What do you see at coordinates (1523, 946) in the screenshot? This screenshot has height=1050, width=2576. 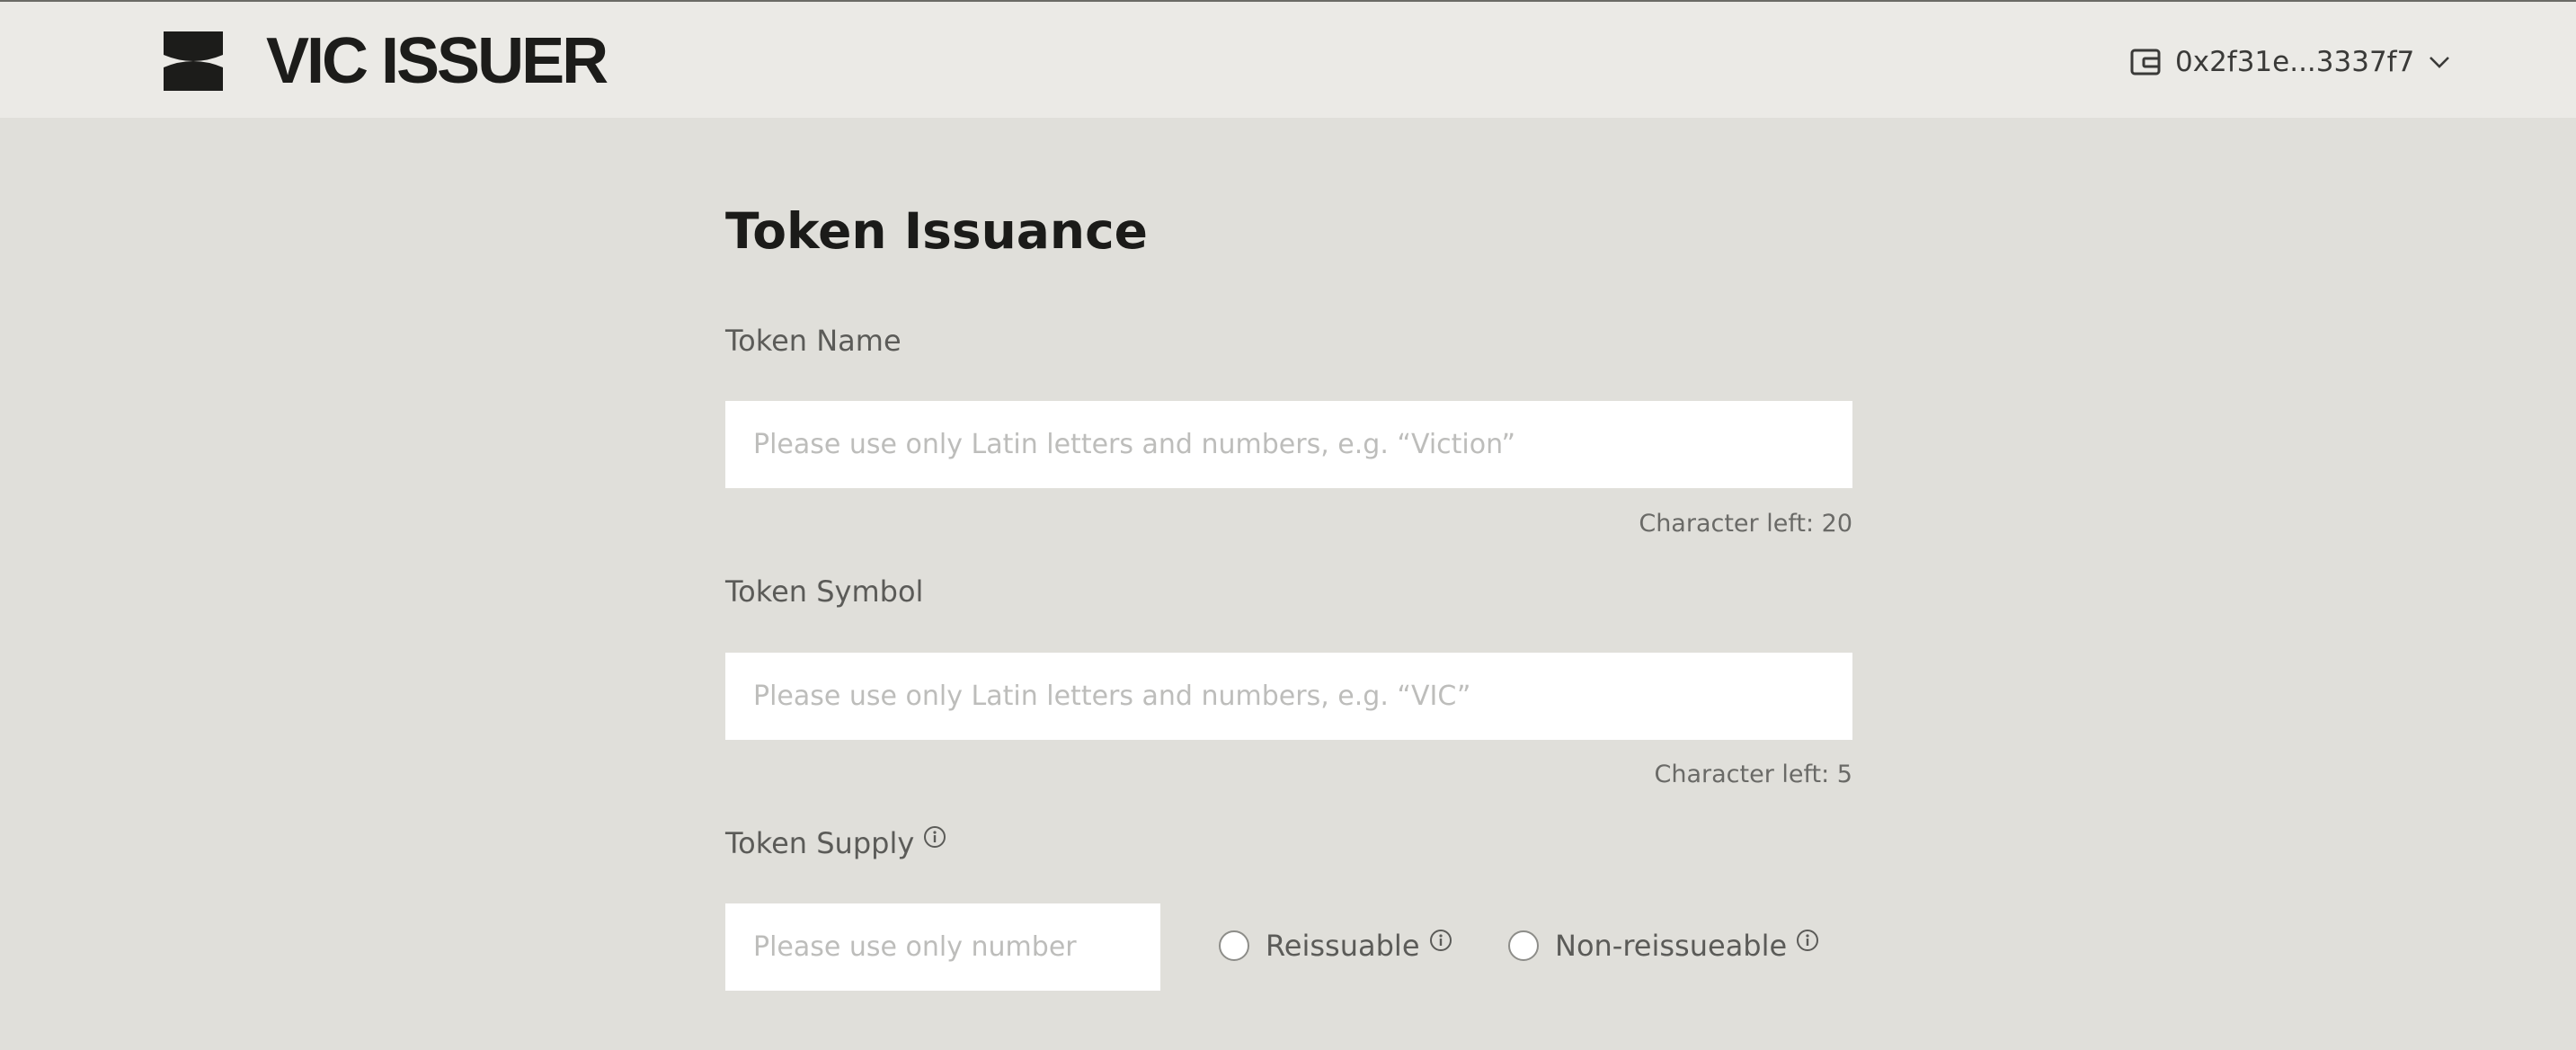 I see `non-reissuable-radio` at bounding box center [1523, 946].